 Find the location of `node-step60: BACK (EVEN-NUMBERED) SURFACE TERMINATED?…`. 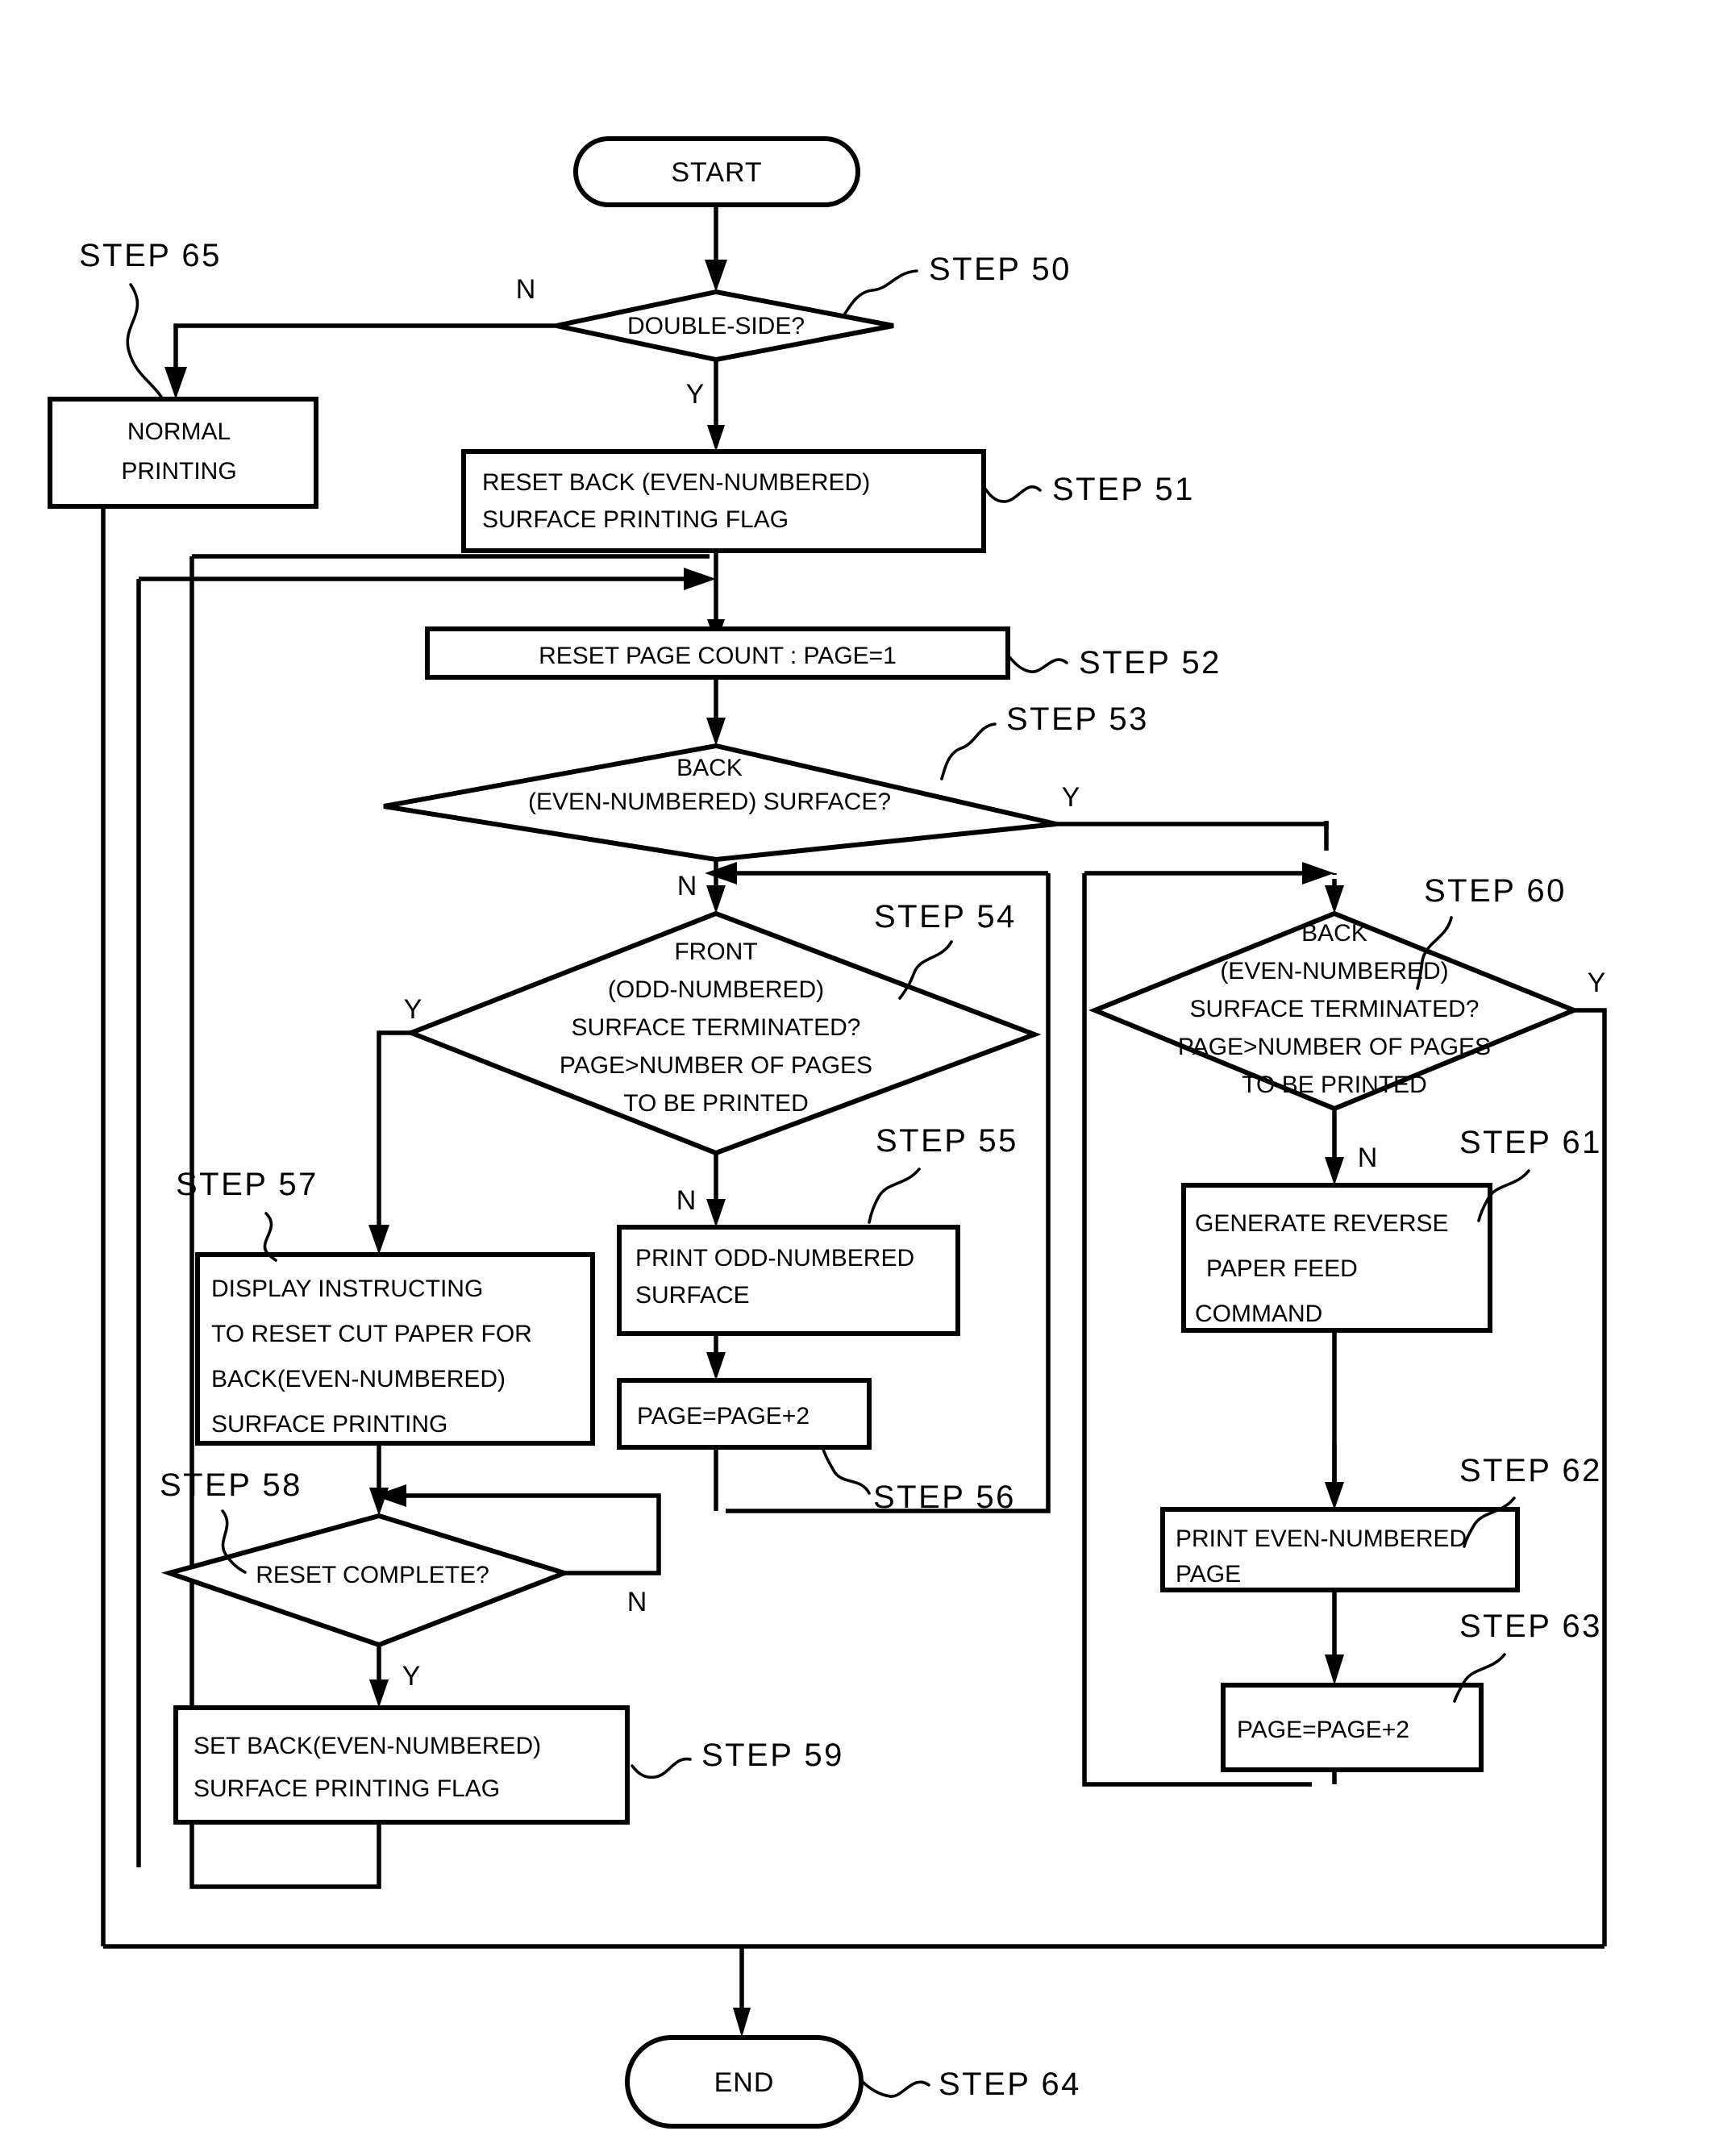

node-step60: BACK (EVEN-NUMBERED) SURFACE TERMINATED?… is located at coordinates (1334, 1011).